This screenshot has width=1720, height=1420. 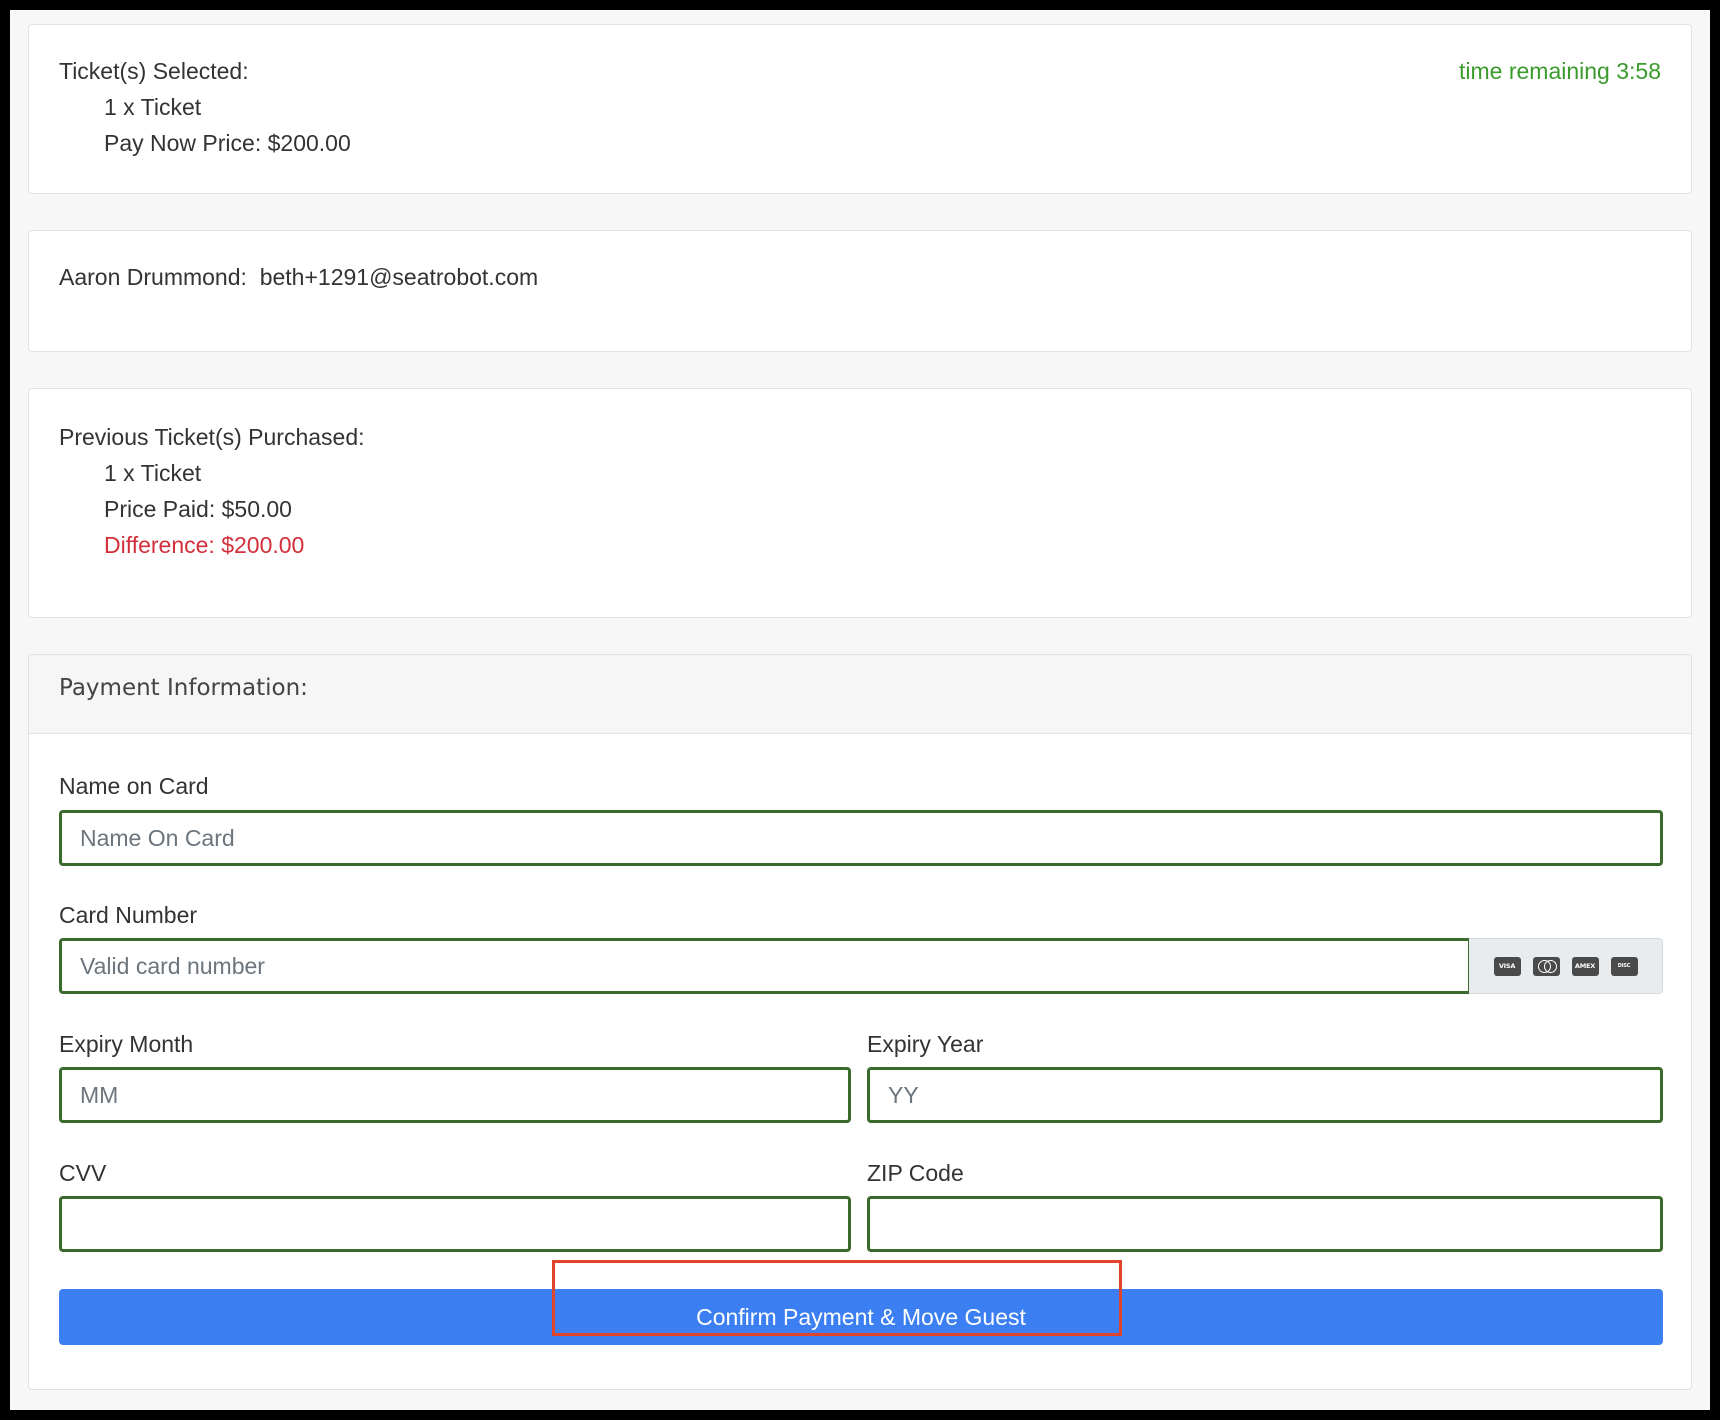 I want to click on amex-icon: AMEX, so click(x=1585, y=966).